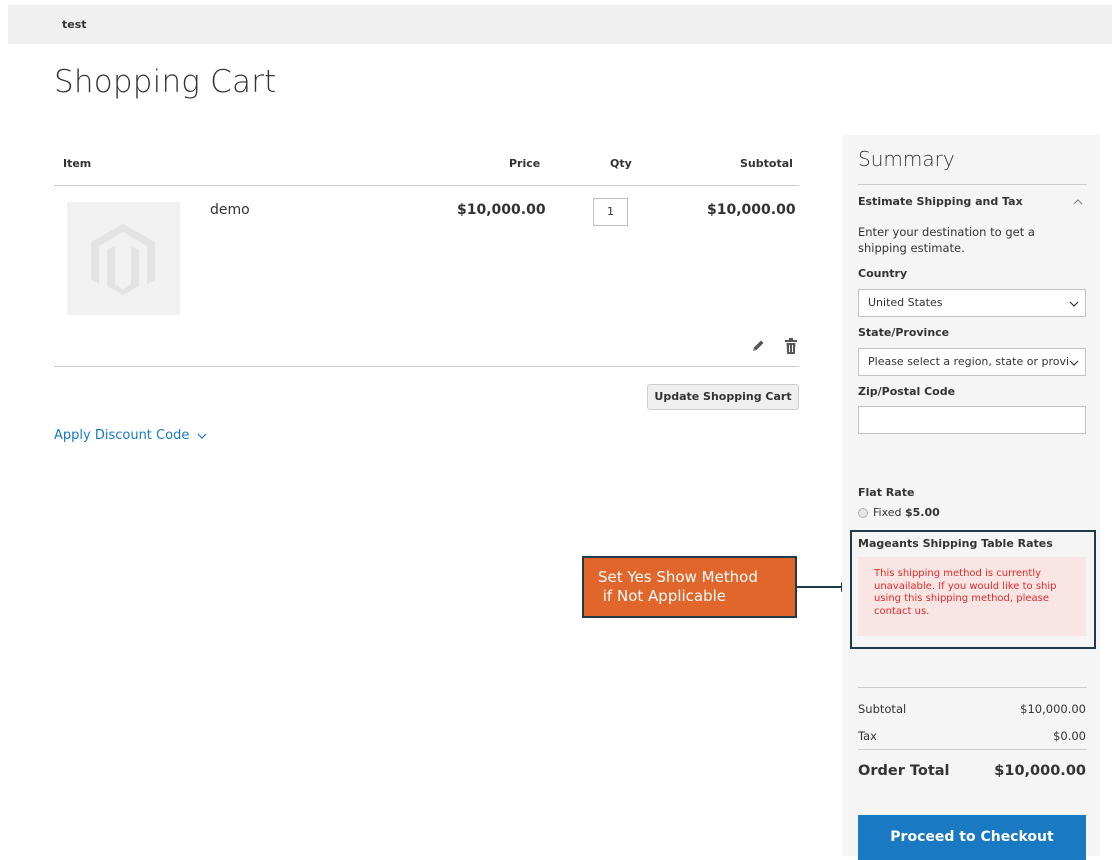  I want to click on store-name: test, so click(74, 24).